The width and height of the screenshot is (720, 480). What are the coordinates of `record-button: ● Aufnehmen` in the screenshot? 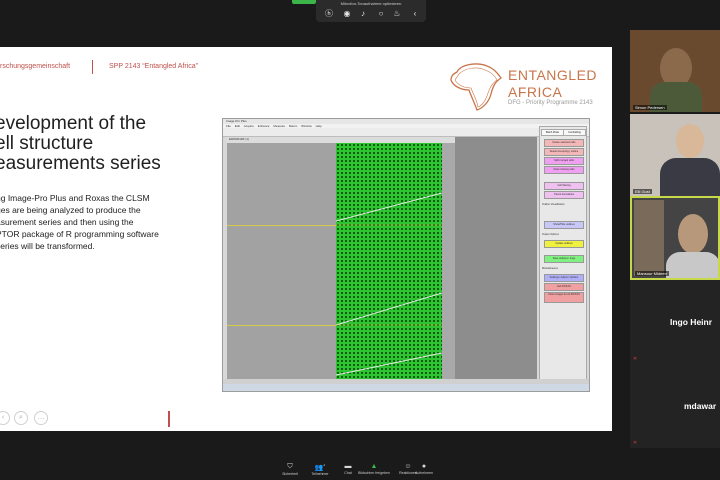 It's located at (424, 469).